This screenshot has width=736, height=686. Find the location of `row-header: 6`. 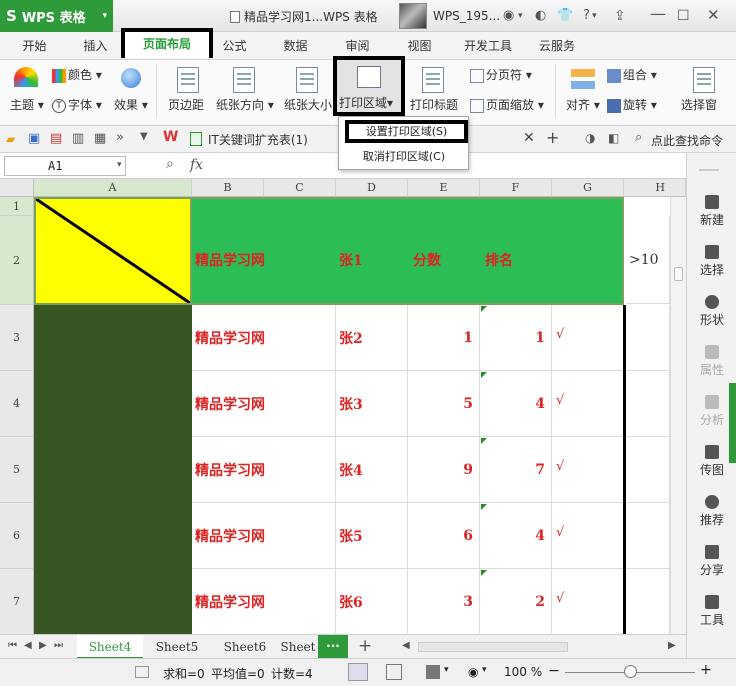

row-header: 6 is located at coordinates (17, 536).